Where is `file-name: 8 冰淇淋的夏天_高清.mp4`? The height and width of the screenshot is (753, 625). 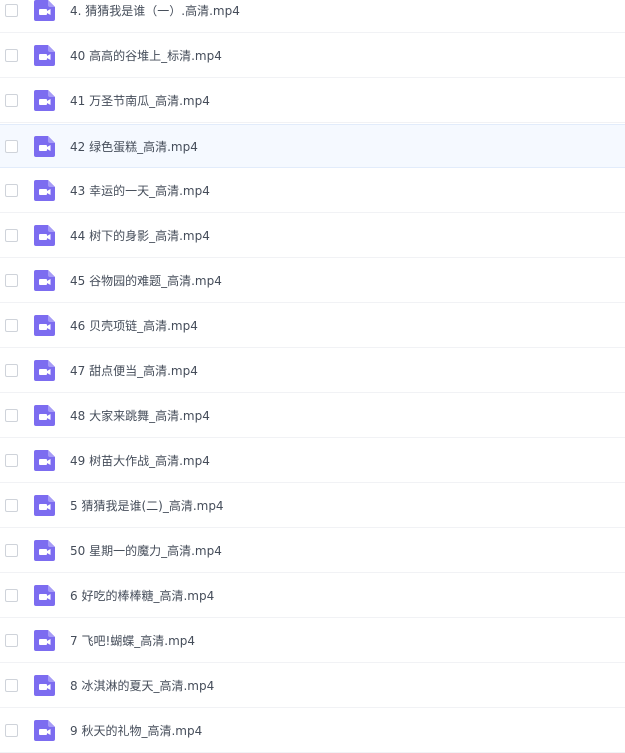
file-name: 8 冰淇淋的夏天_高清.mp4 is located at coordinates (142, 686).